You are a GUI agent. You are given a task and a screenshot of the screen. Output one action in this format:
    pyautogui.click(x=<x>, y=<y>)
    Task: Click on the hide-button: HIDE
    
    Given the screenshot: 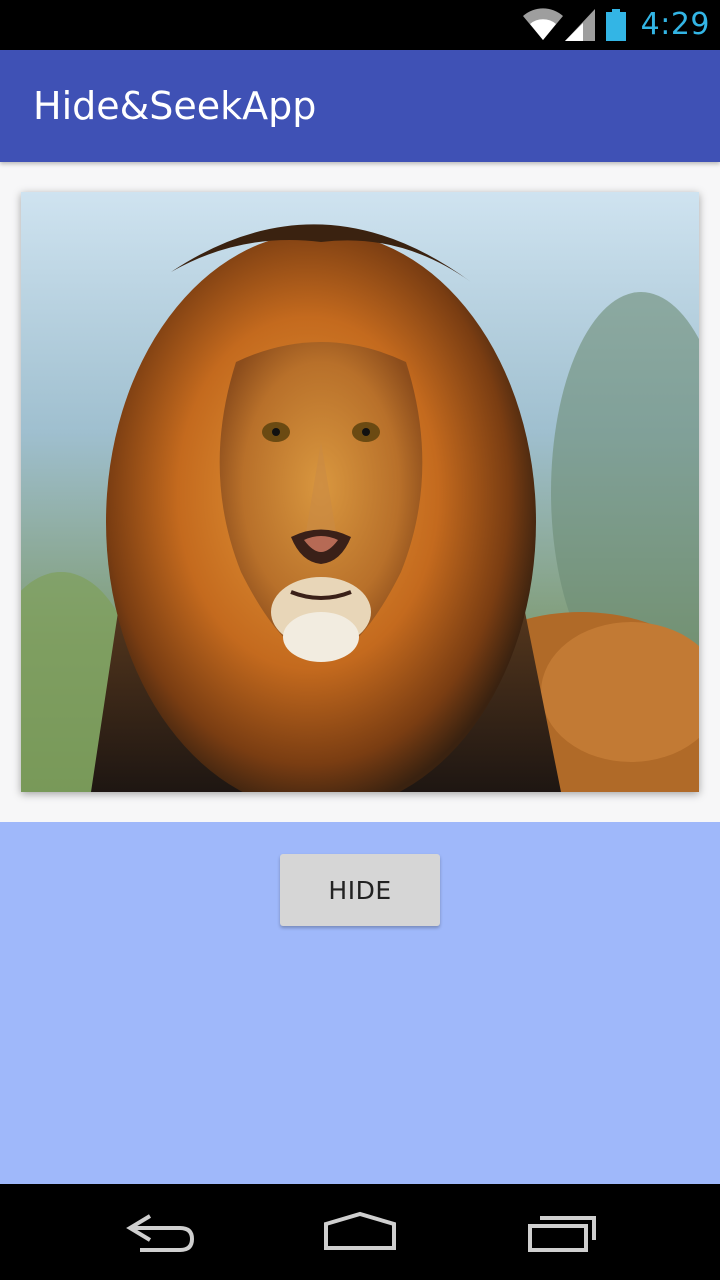 What is the action you would take?
    pyautogui.click(x=360, y=890)
    